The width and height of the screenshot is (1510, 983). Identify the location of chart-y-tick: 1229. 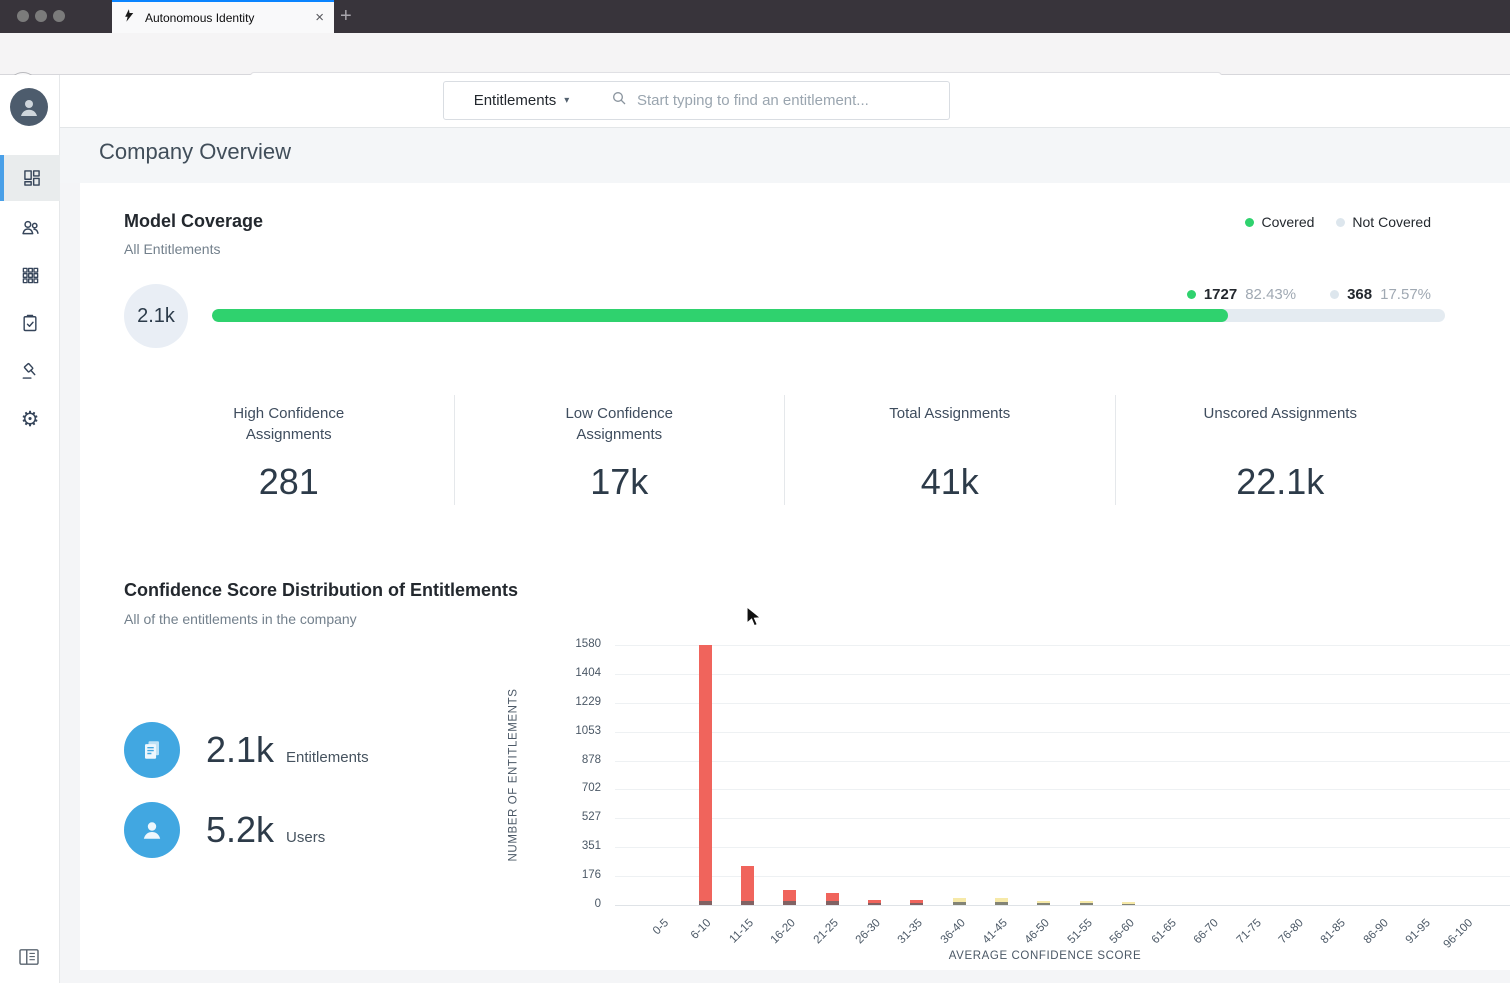
(588, 701).